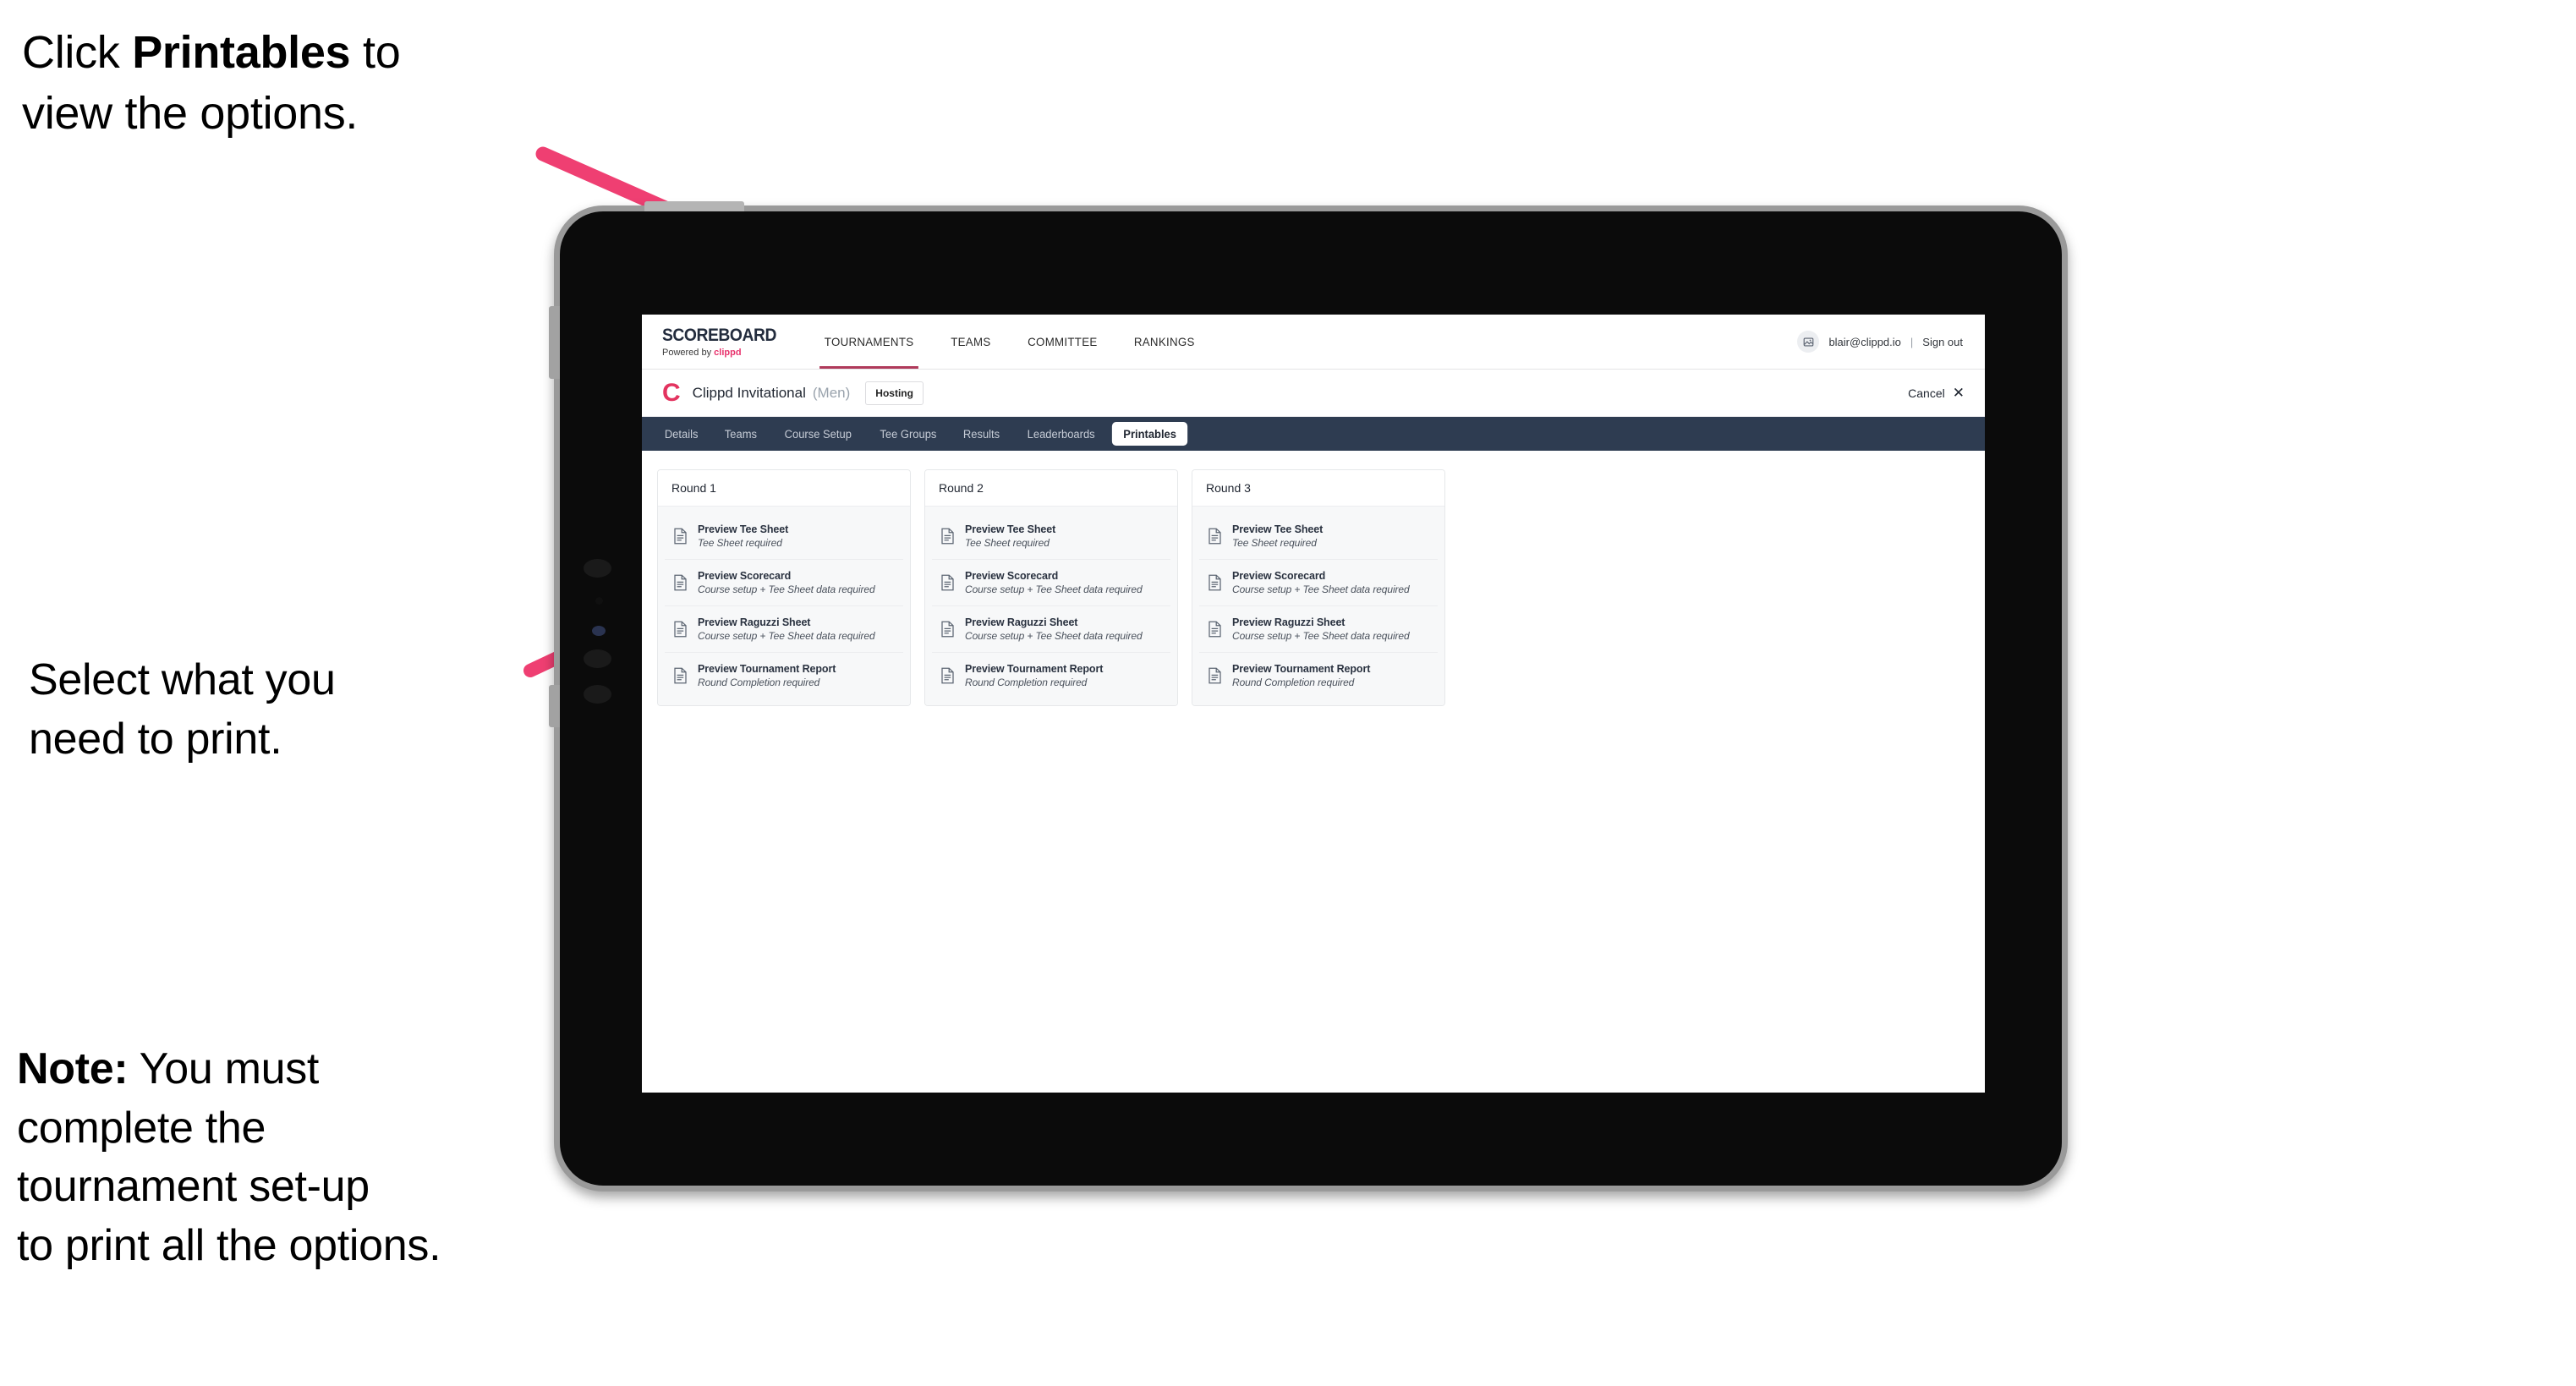 Image resolution: width=2576 pixels, height=1386 pixels. I want to click on tablet-power-button, so click(694, 206).